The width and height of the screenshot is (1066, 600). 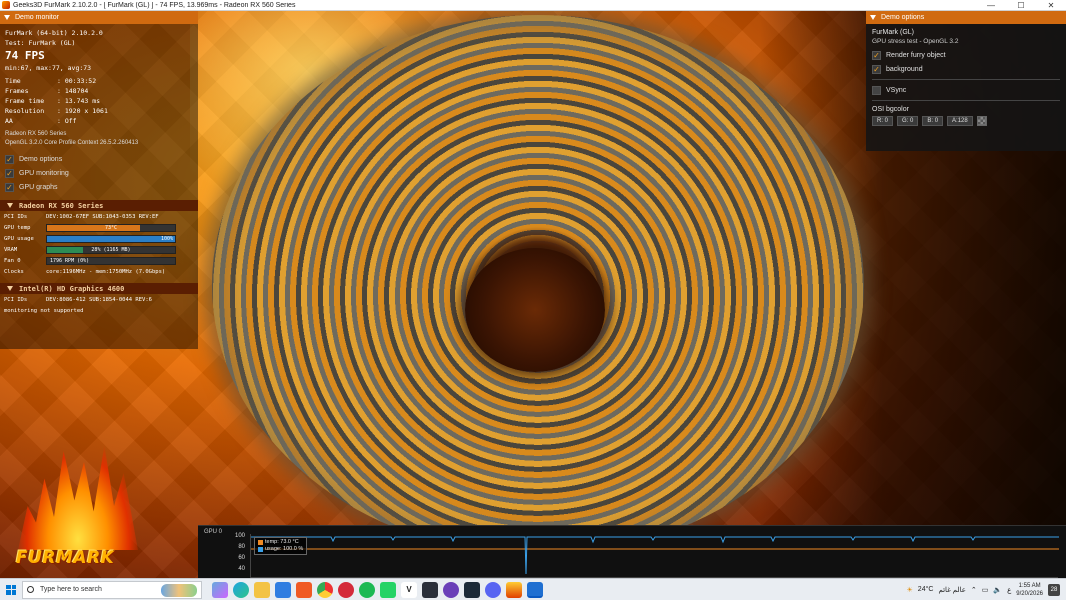 What do you see at coordinates (6, 5) in the screenshot?
I see `furmark-app-icon` at bounding box center [6, 5].